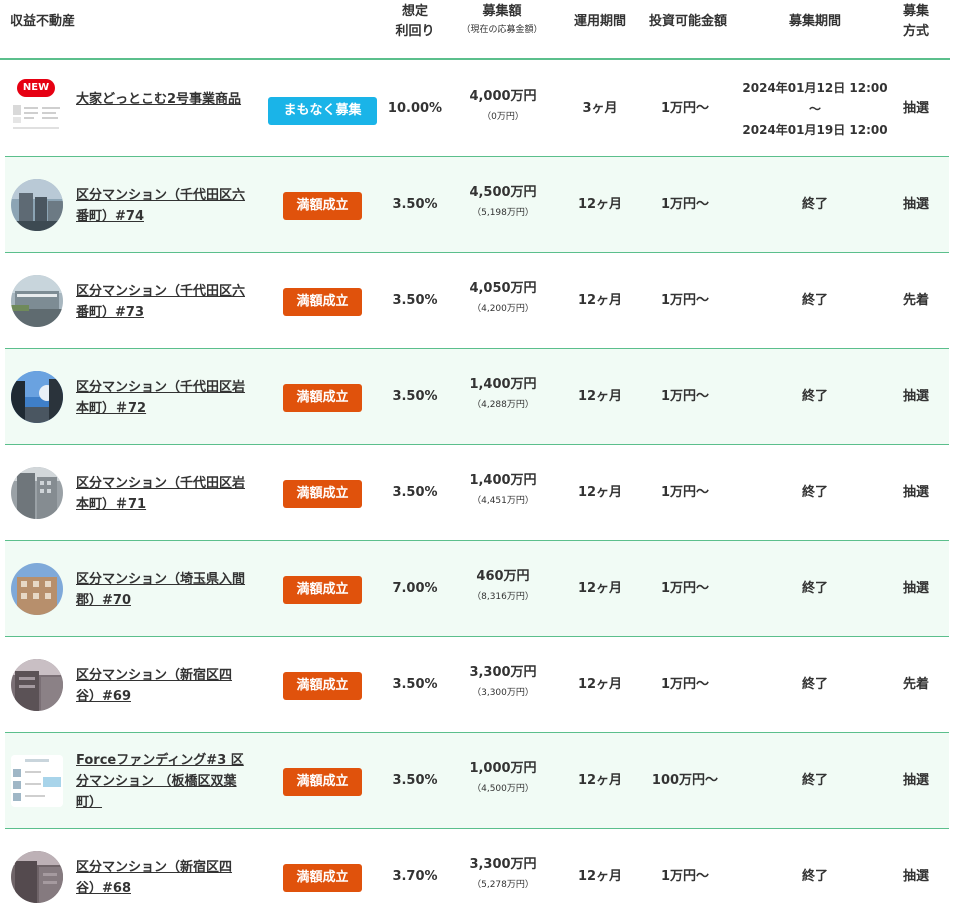 This screenshot has width=956, height=909. I want to click on amount-value: 1,000万円 （4,500万円）, so click(503, 779).